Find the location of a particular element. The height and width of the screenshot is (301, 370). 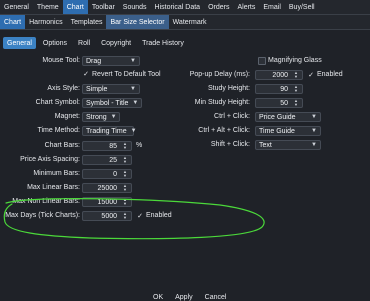

tab-email: Email is located at coordinates (272, 7).